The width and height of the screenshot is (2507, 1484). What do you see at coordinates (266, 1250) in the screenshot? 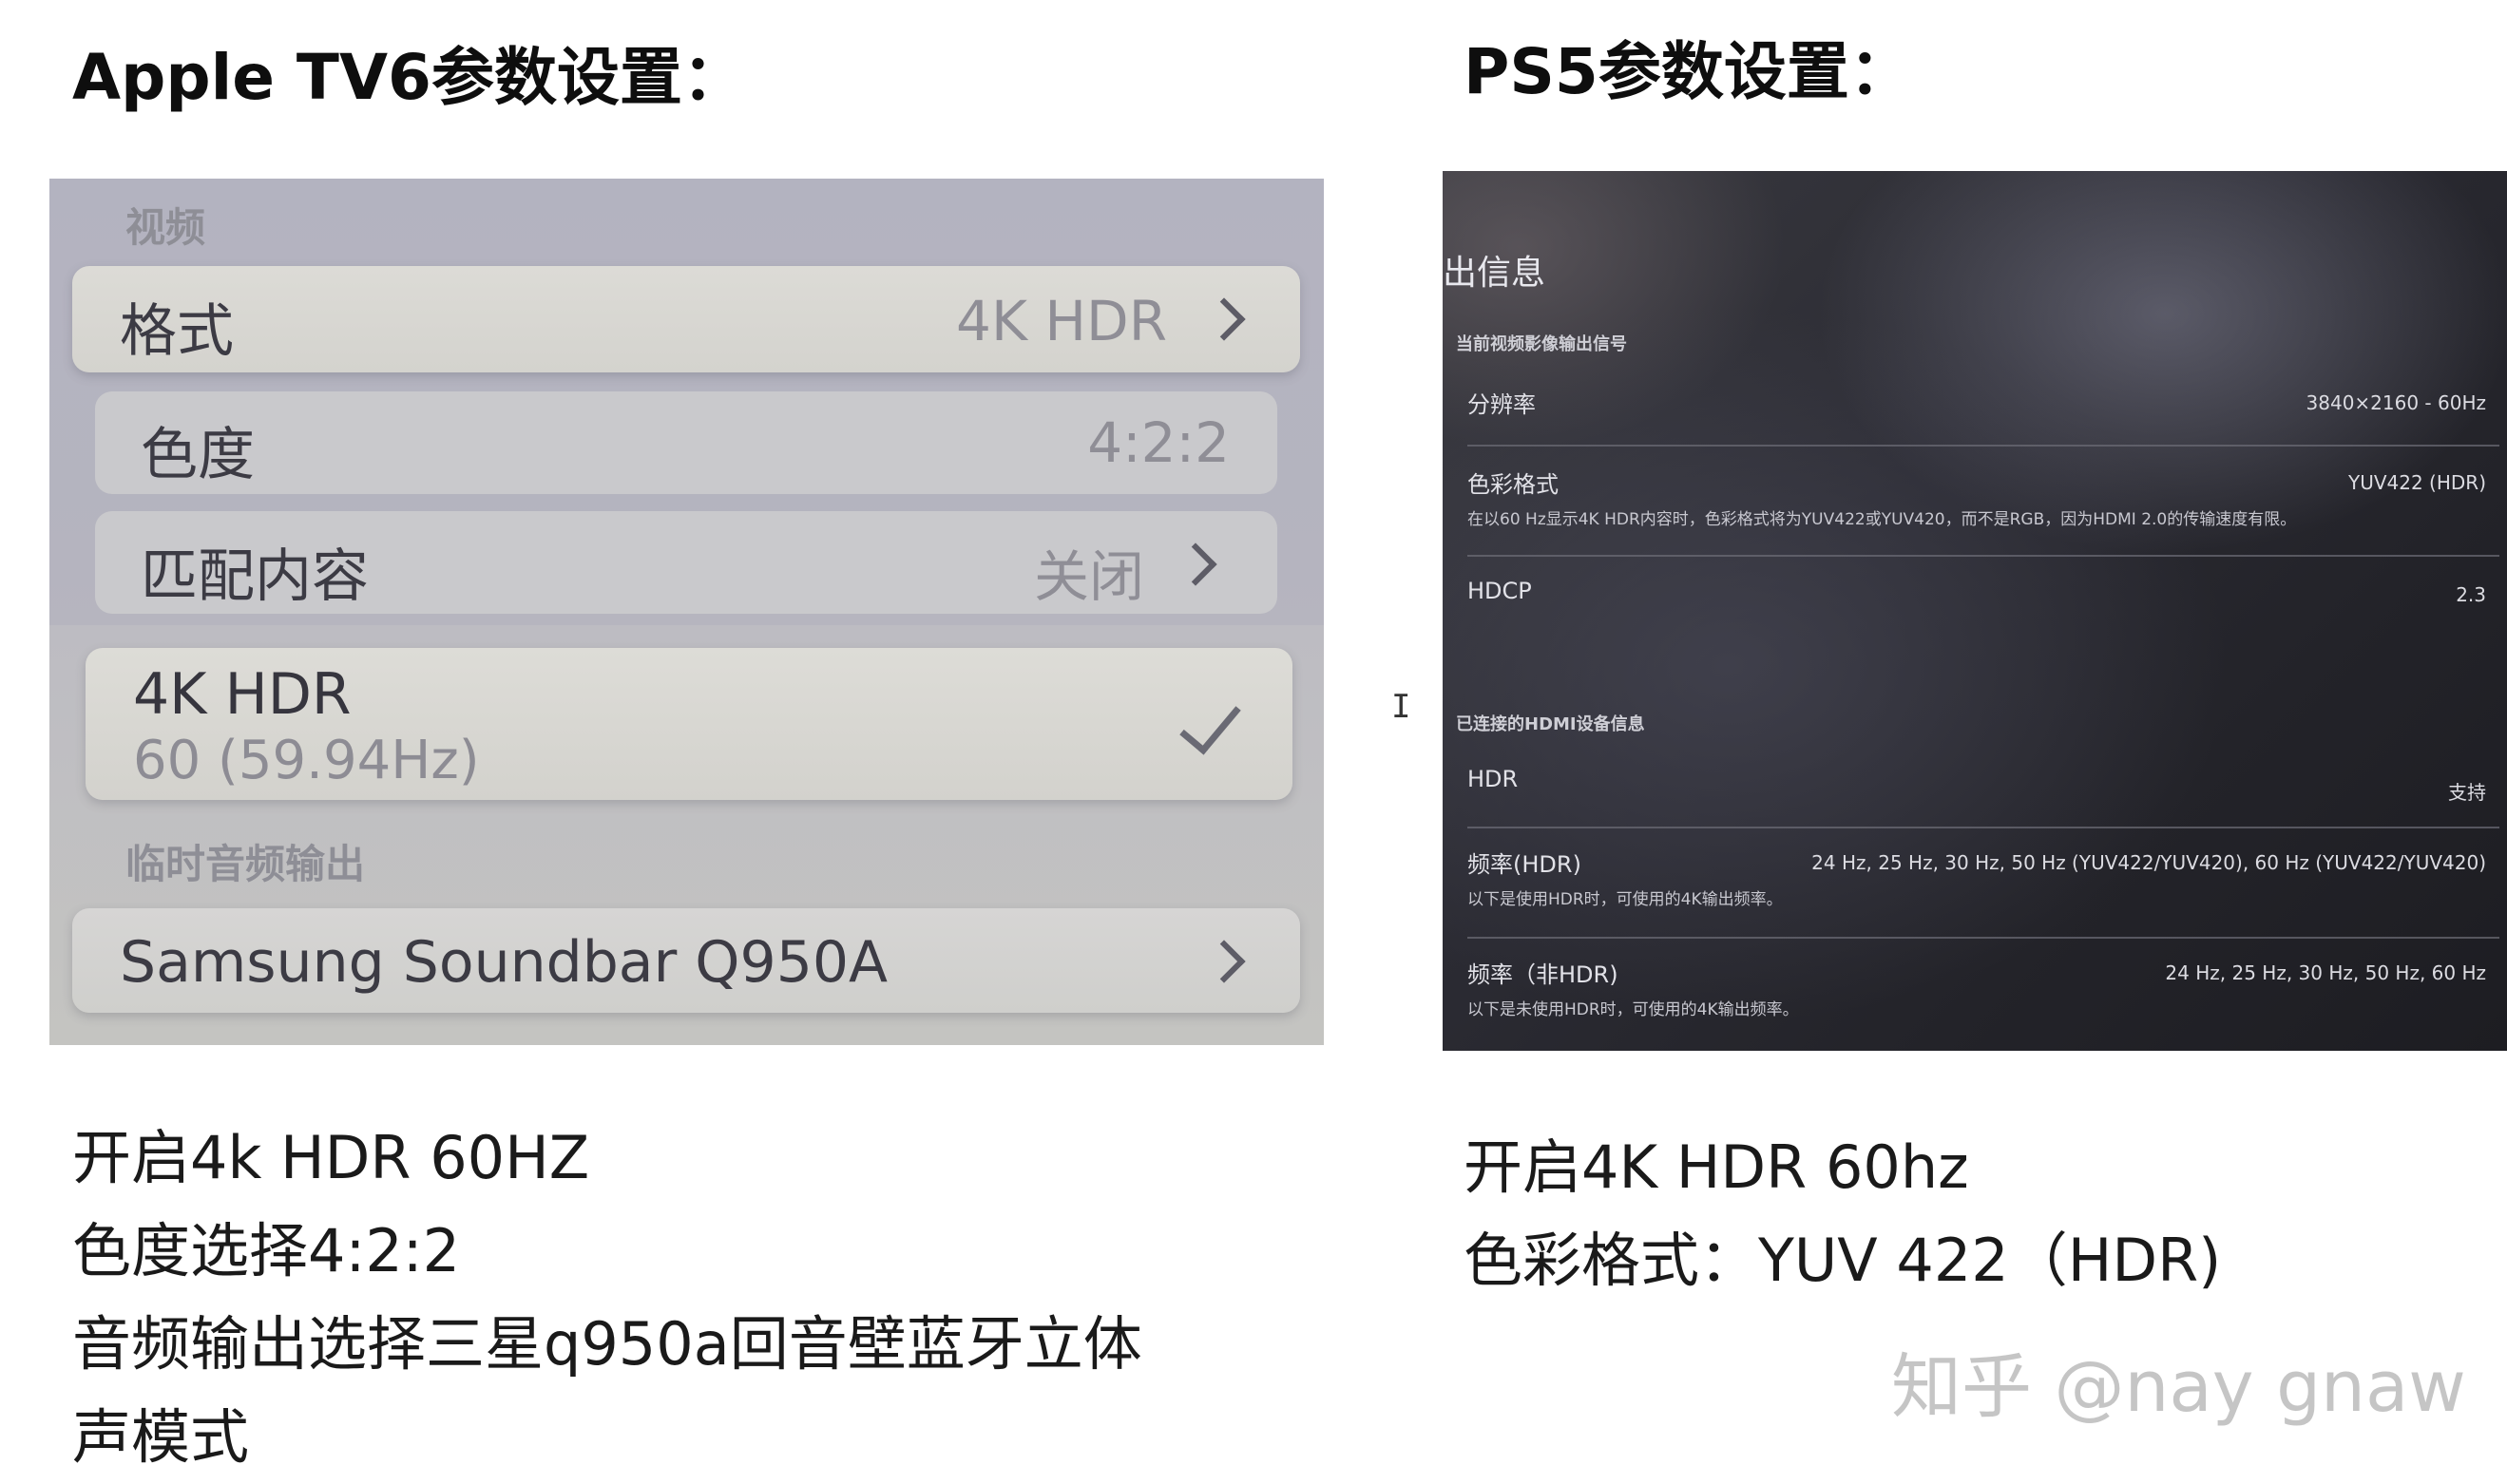
I see `caption-line: 色度选择4:2:2` at bounding box center [266, 1250].